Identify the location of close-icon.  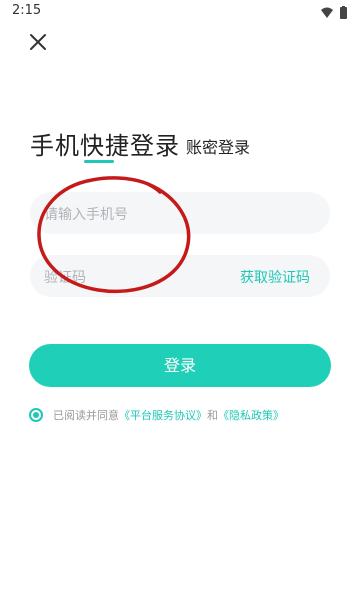
(38, 42).